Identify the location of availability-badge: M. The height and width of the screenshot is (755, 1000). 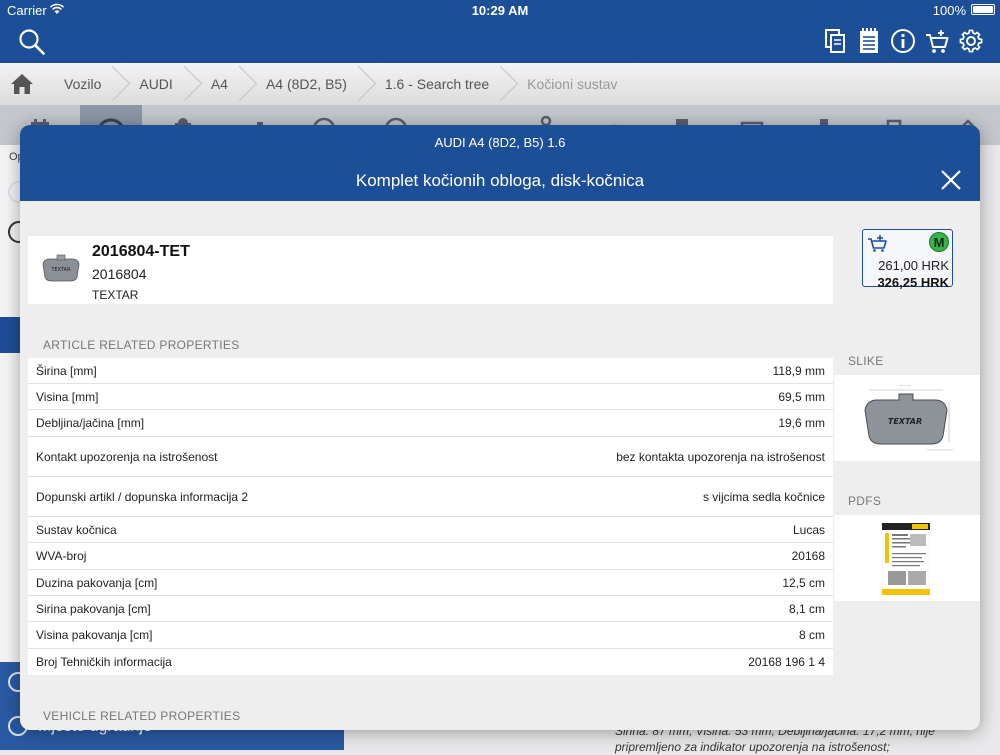
(939, 242).